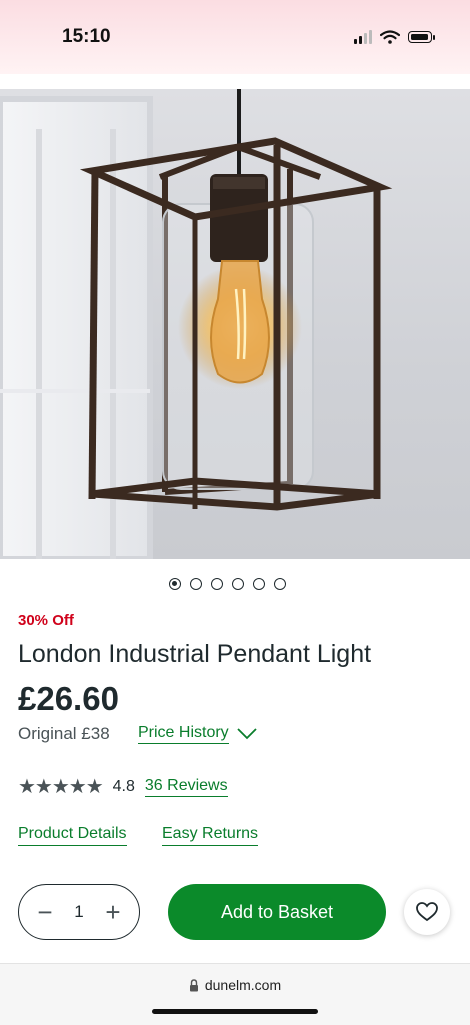 The height and width of the screenshot is (1025, 470). Describe the element at coordinates (45, 912) in the screenshot. I see `decrease-quantity-button: −` at that location.